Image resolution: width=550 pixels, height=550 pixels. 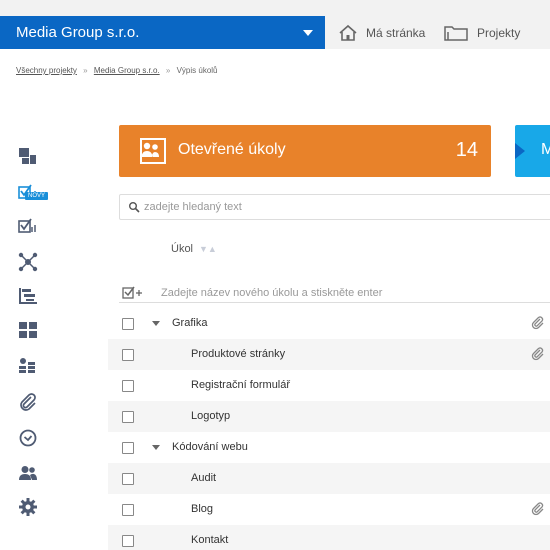 I want to click on column-header-label: Úkol, so click(x=182, y=249).